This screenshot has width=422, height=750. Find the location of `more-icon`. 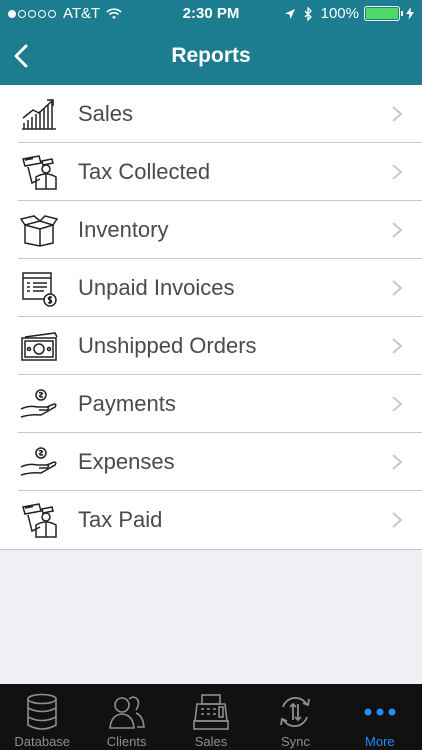

more-icon is located at coordinates (380, 712).